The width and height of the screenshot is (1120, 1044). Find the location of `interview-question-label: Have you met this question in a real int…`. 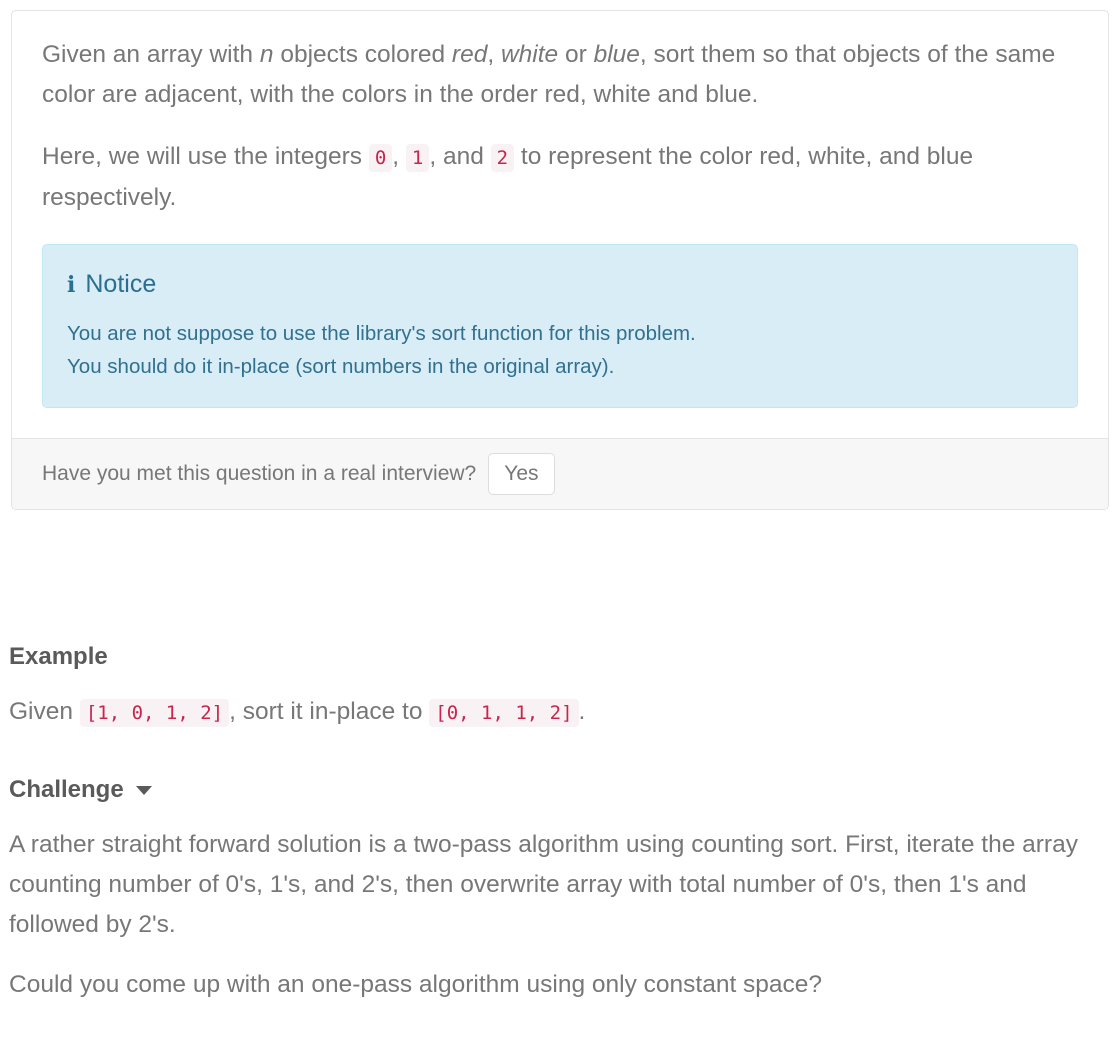

interview-question-label: Have you met this question in a real int… is located at coordinates (259, 473).